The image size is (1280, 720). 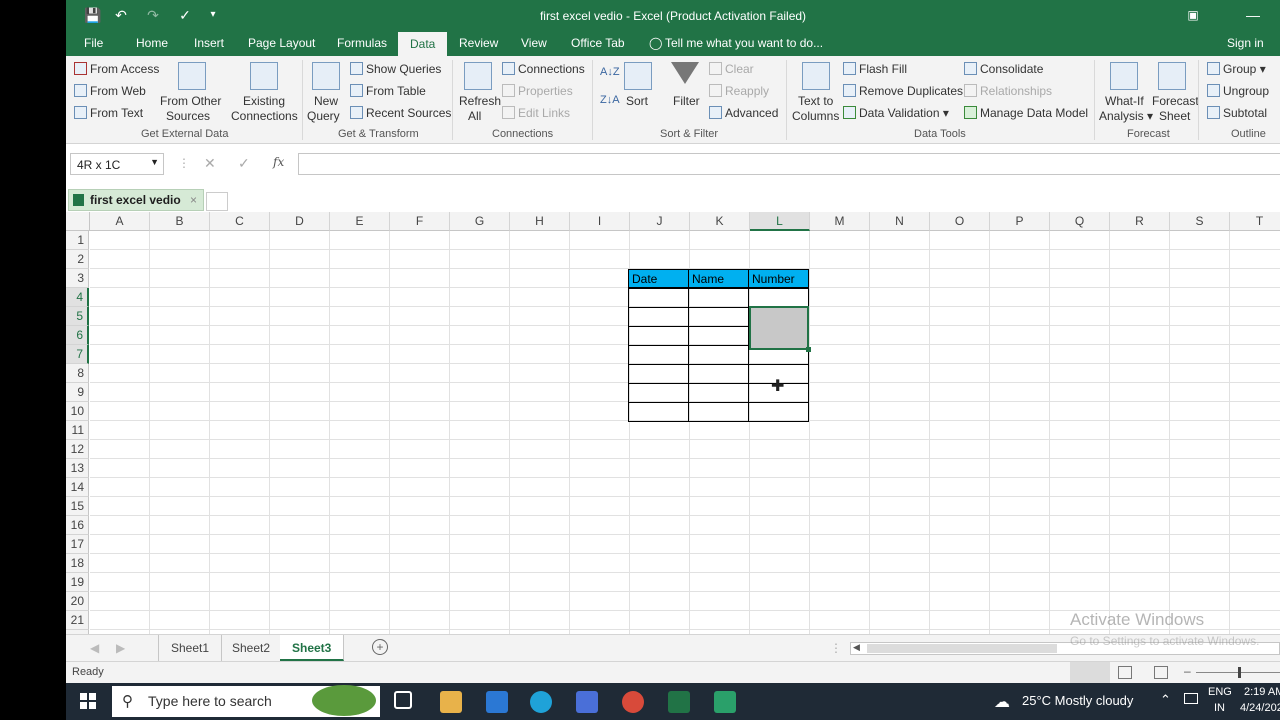 What do you see at coordinates (836, 648) in the screenshot?
I see `split-handle-icon: ⋮` at bounding box center [836, 648].